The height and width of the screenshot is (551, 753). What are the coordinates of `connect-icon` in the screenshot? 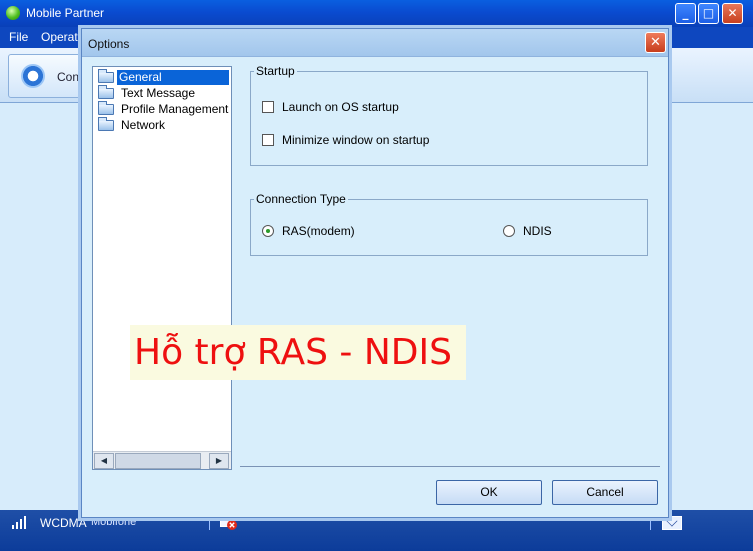 It's located at (33, 76).